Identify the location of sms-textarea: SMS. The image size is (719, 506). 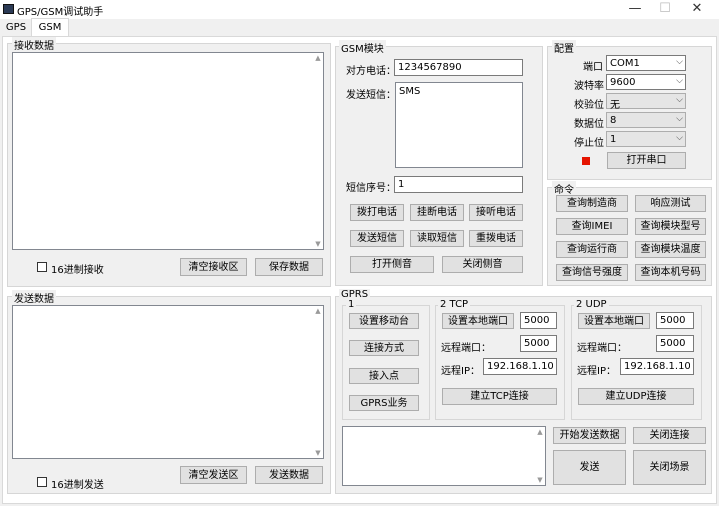
(459, 125).